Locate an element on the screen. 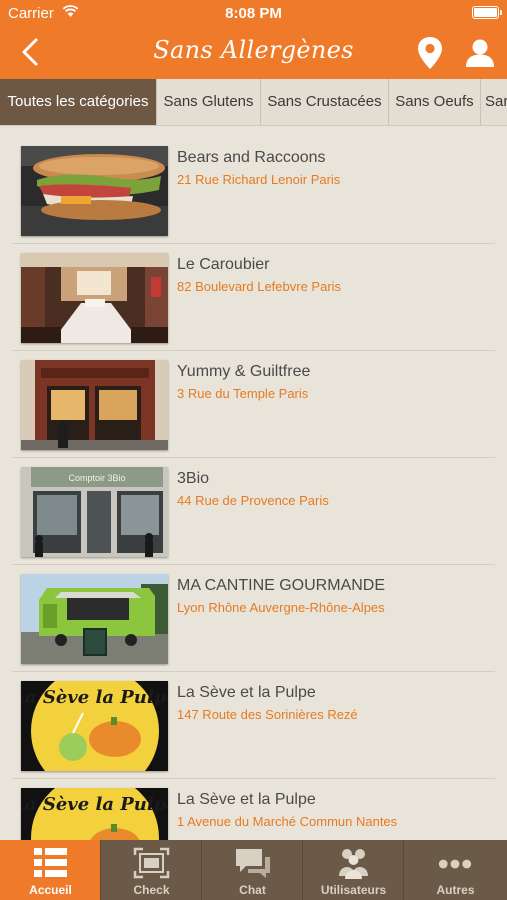 The height and width of the screenshot is (900, 507). tab-utilisateurs: Utilisateurs is located at coordinates (353, 870).